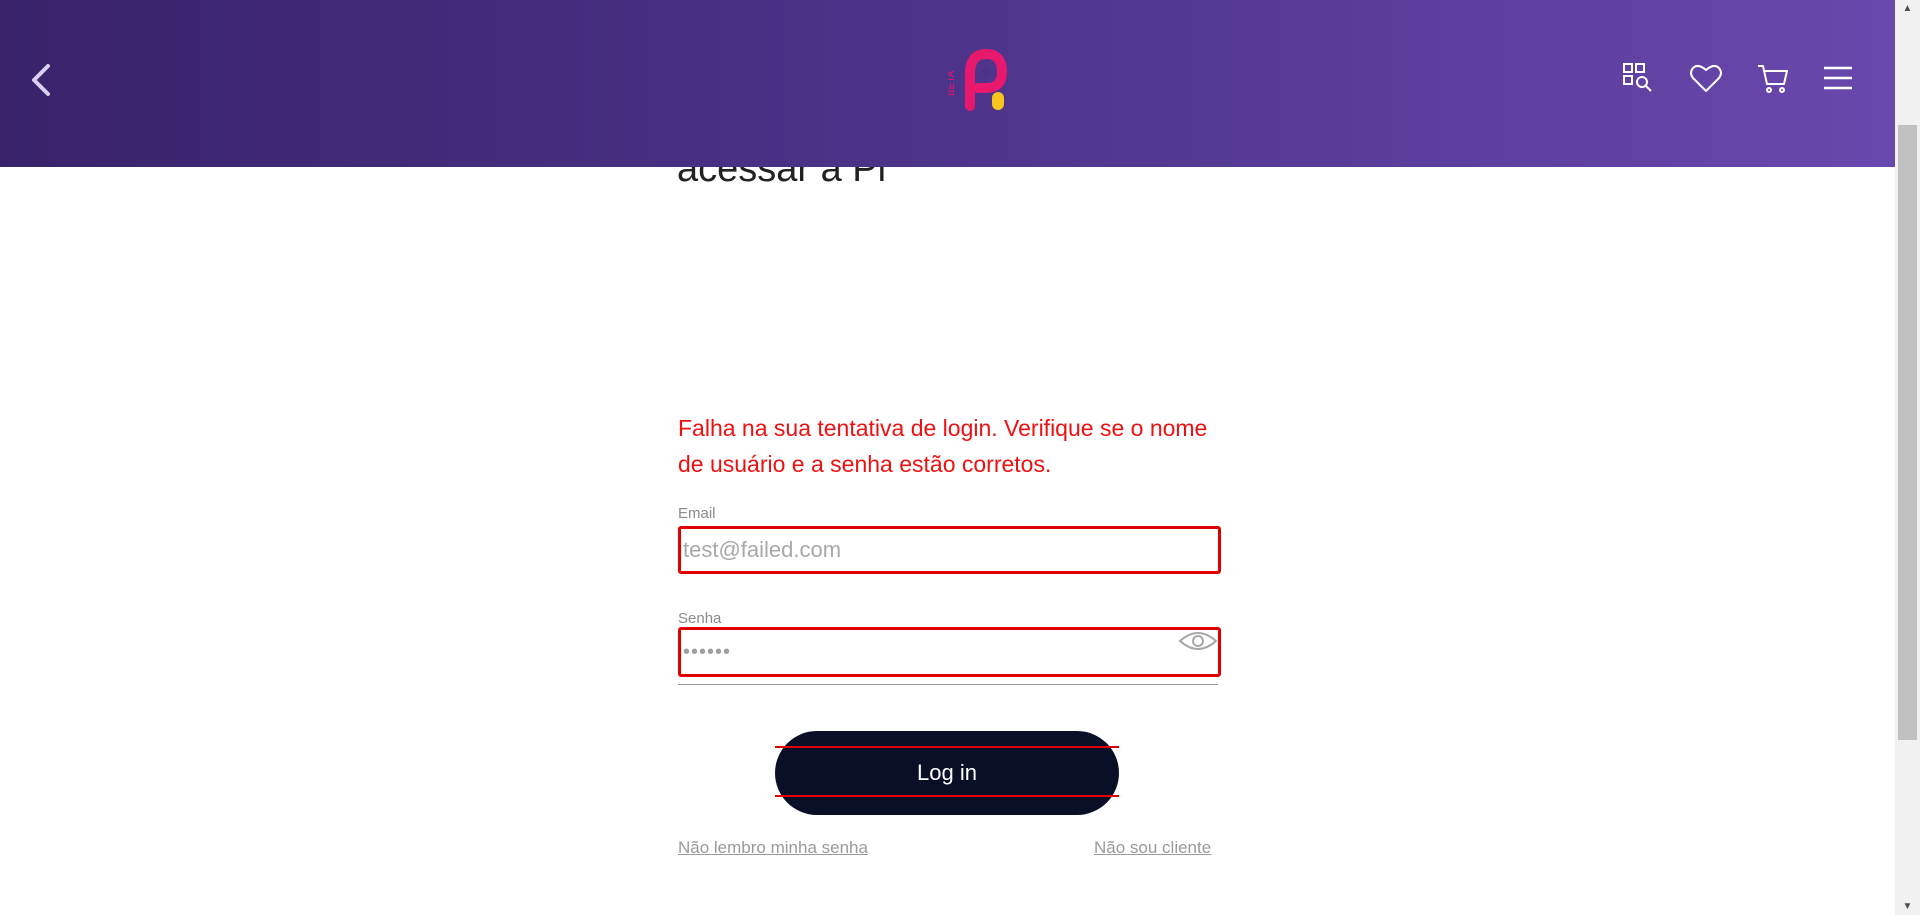 This screenshot has width=1920, height=915. Describe the element at coordinates (1907, 8) in the screenshot. I see `scroll-up-arrow-icon: ▲` at that location.